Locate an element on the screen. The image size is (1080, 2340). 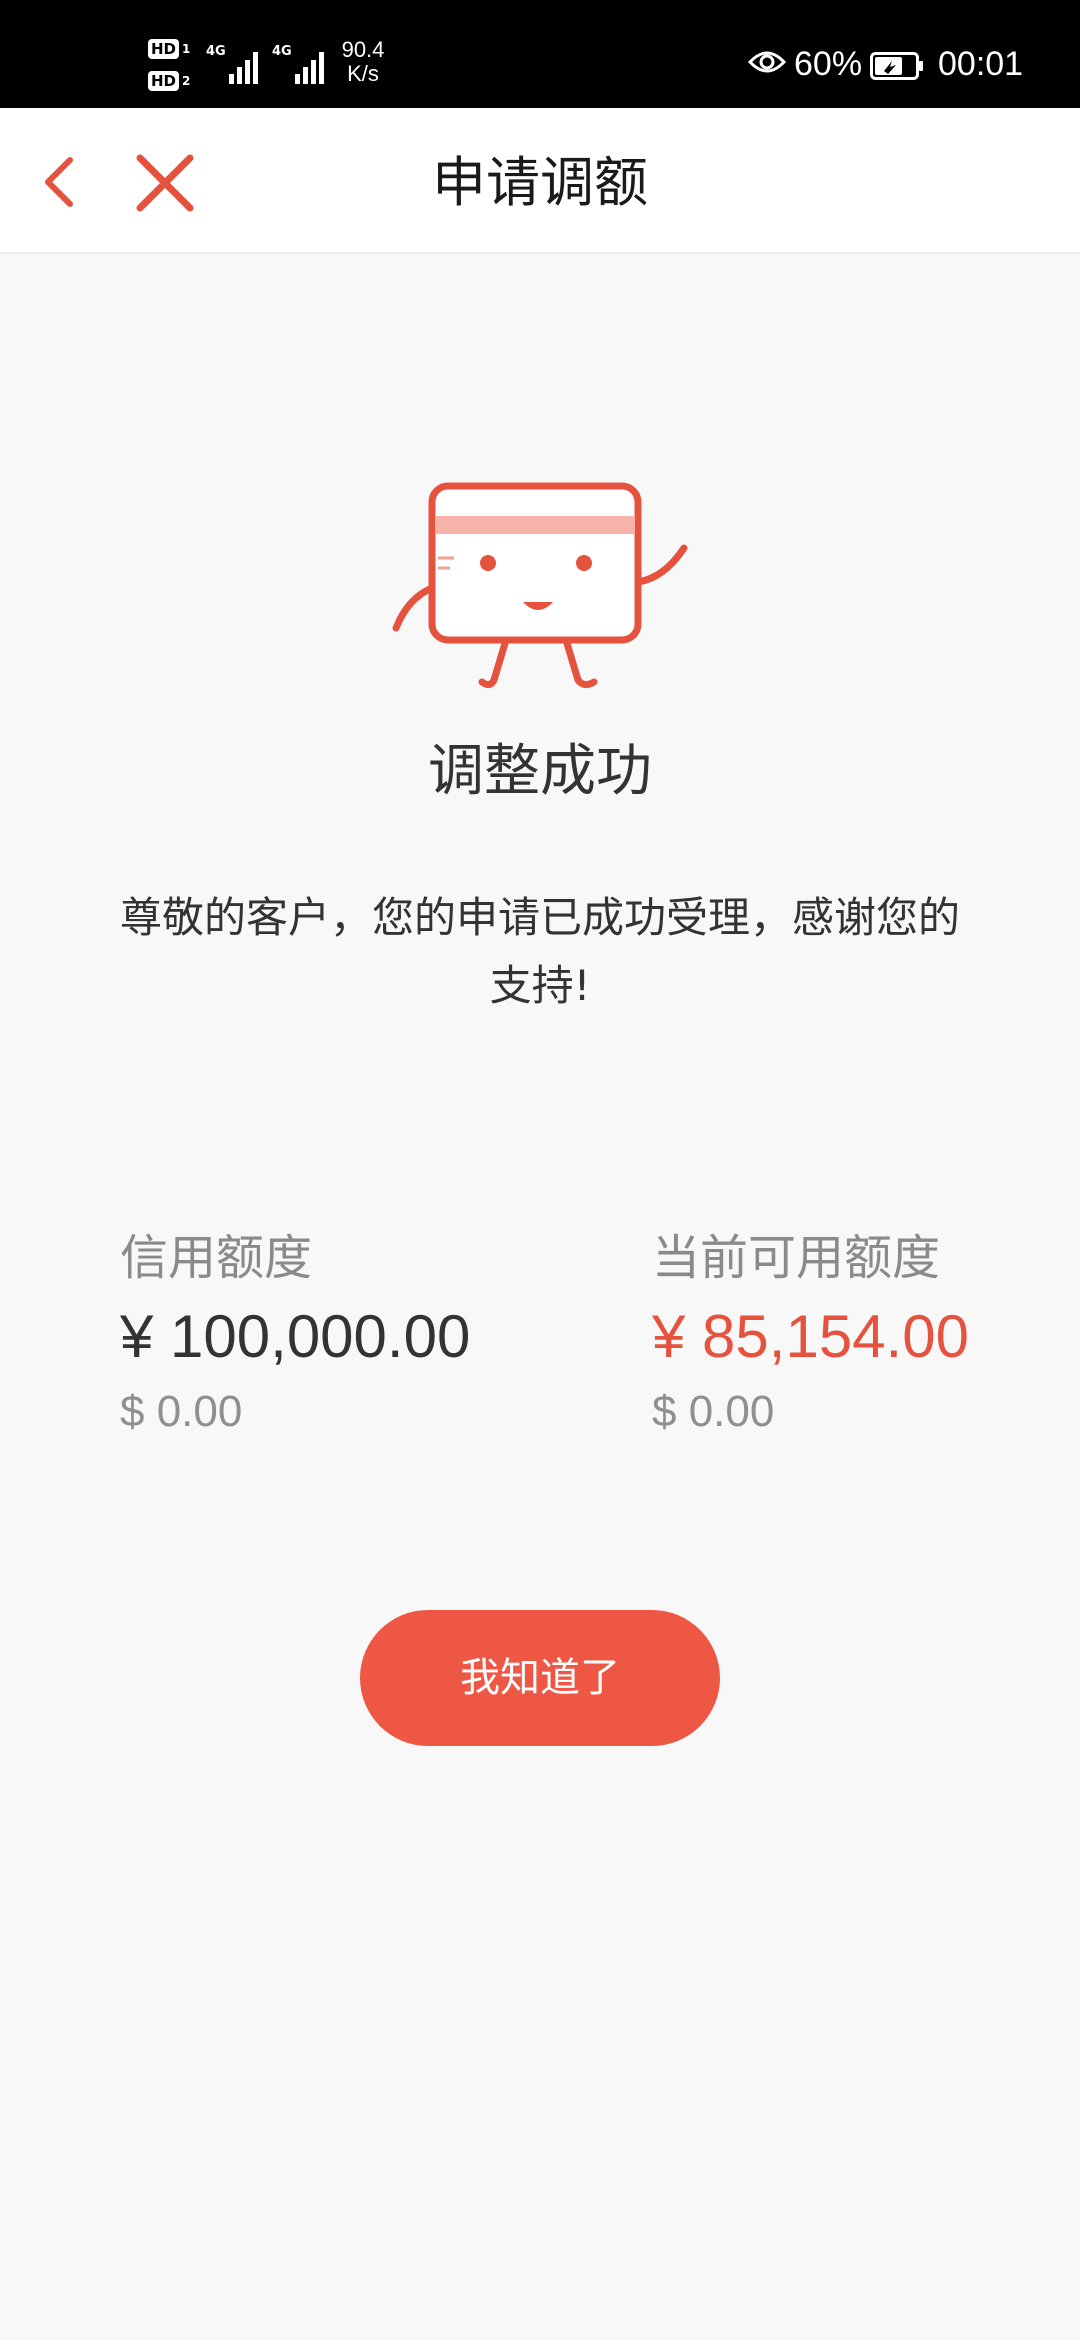
sim2-index: 2 is located at coordinates (186, 81).